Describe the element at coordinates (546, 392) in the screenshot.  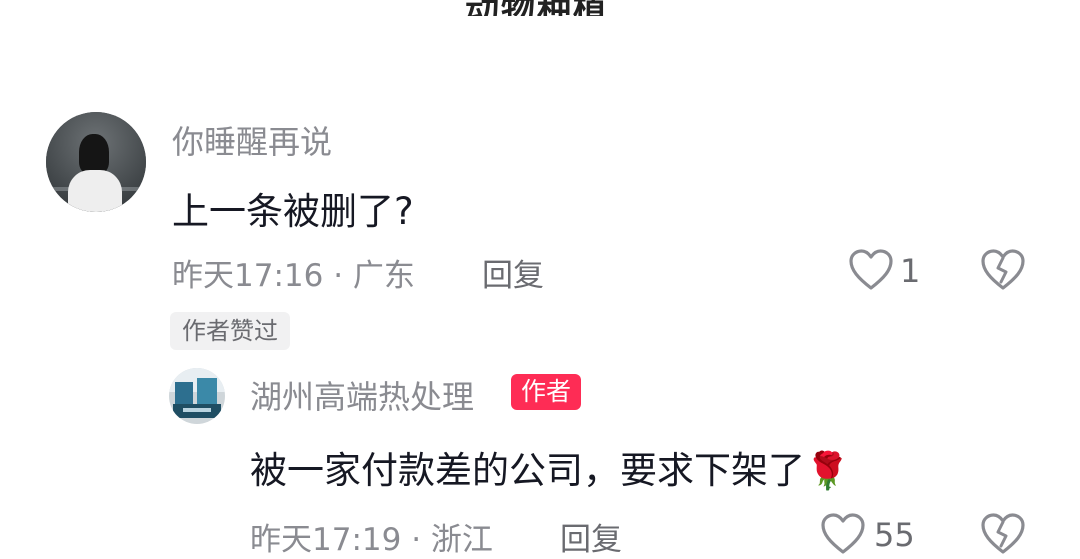
I see `author-badge: 作者` at that location.